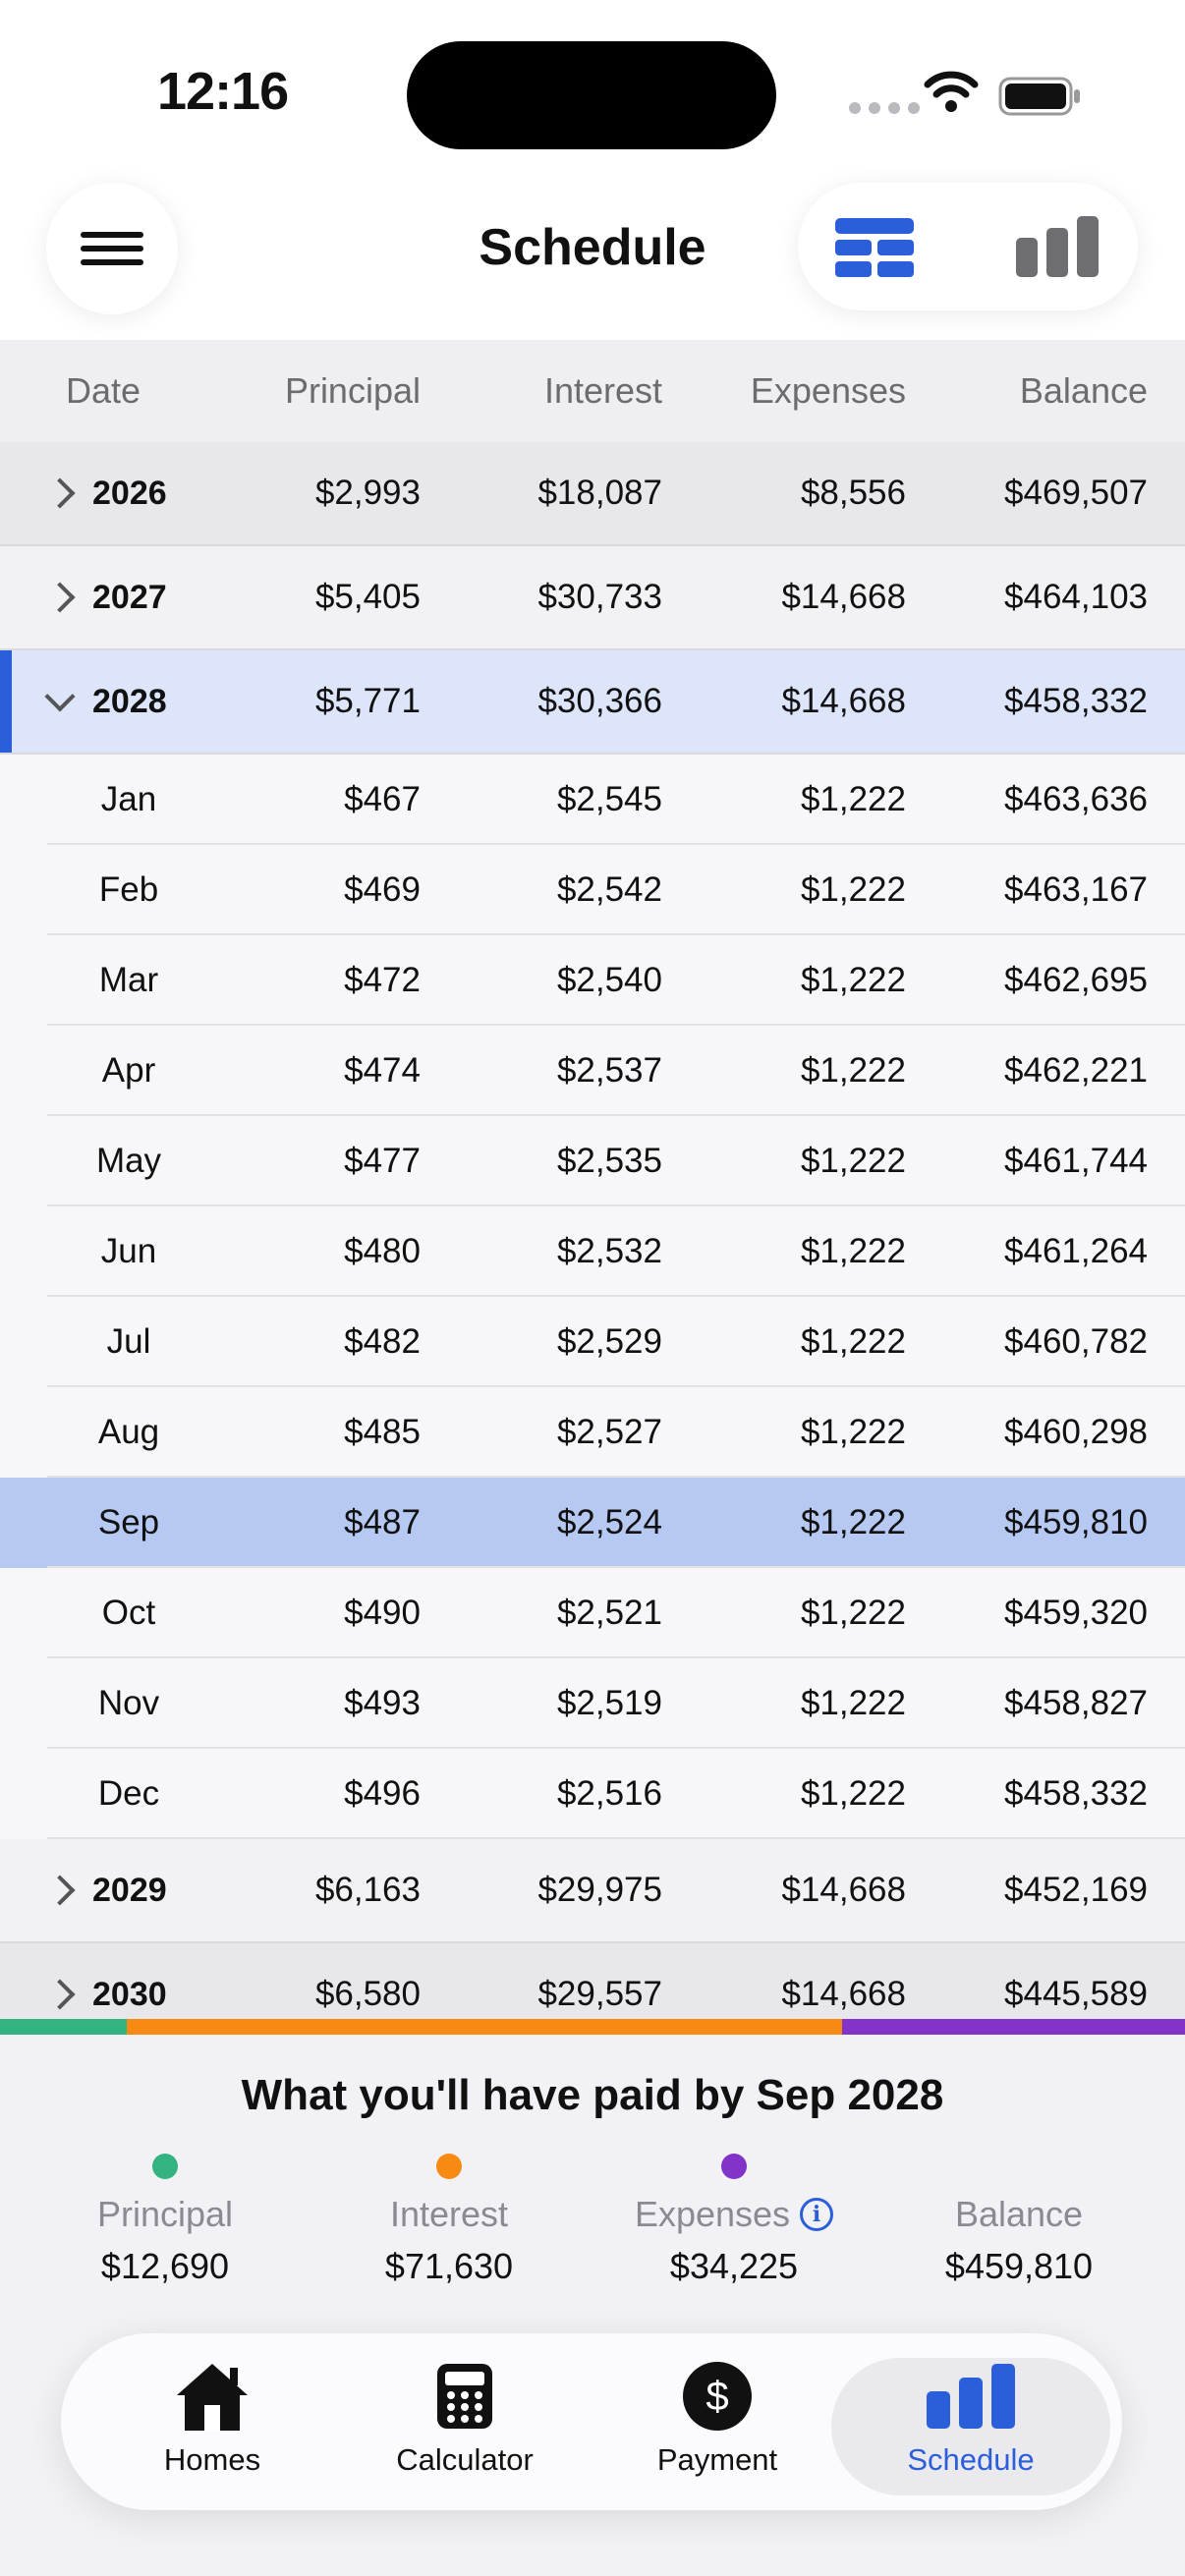 The image size is (1185, 2576). Describe the element at coordinates (592, 1891) in the screenshot. I see `year-row-2029: 2029 $6,163 $29,975 $14,668 $452,169` at that location.